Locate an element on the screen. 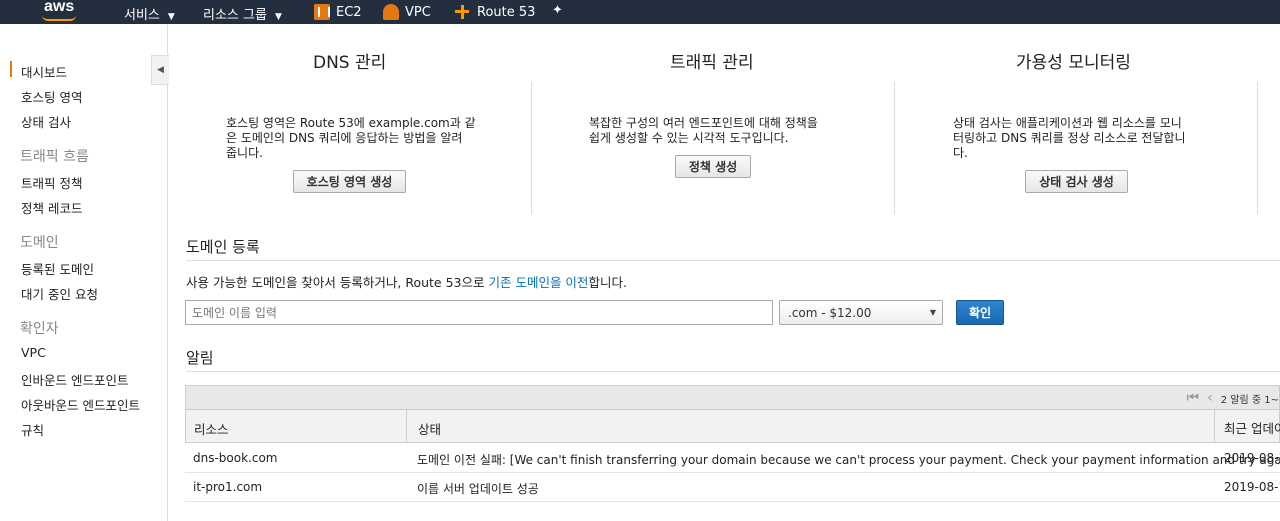  row-resource: it-pro1.com is located at coordinates (228, 487).